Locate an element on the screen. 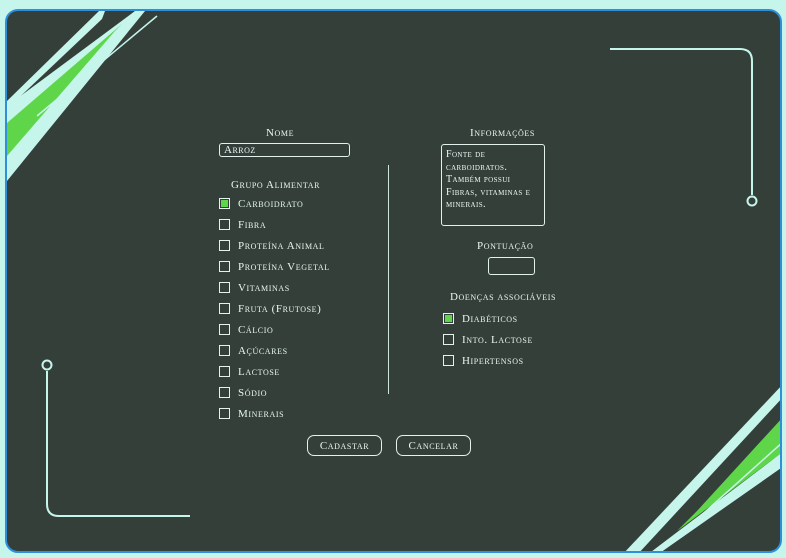  checkbox-label: Fruta (Frutose) is located at coordinates (280, 308).